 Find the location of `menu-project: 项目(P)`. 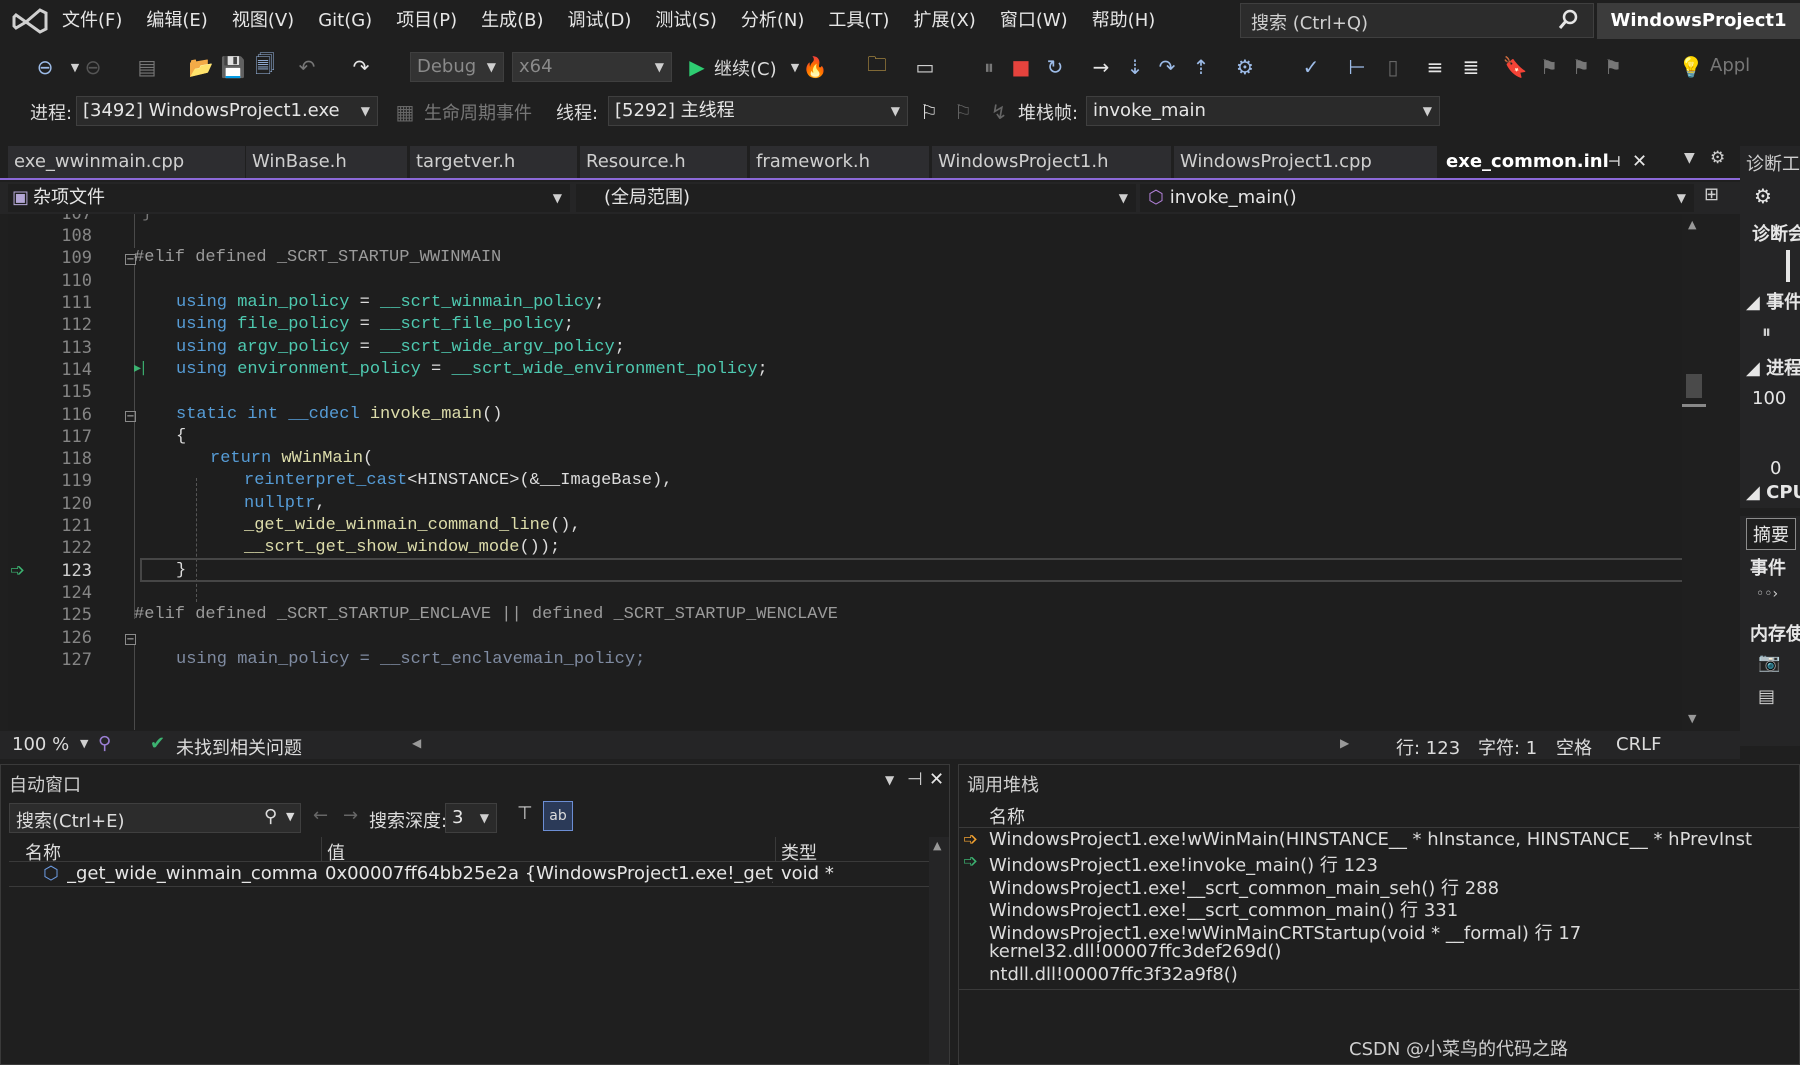

menu-project: 项目(P) is located at coordinates (433, 21).